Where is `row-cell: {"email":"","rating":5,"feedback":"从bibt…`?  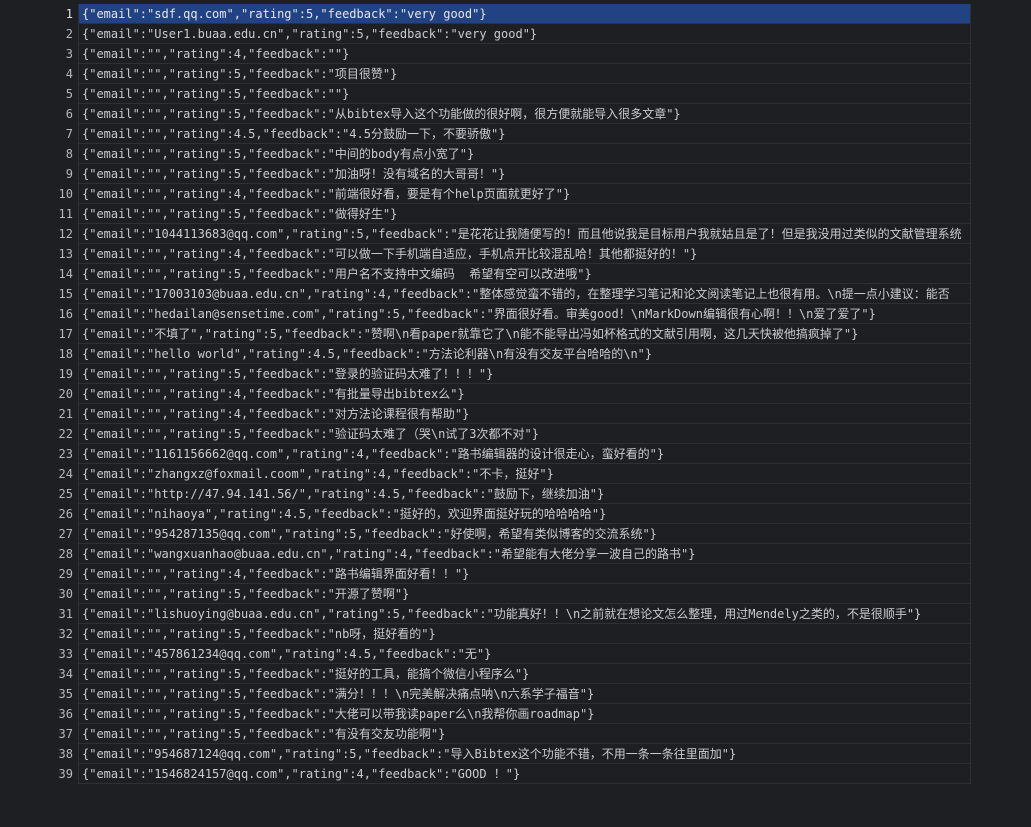 row-cell: {"email":"","rating":5,"feedback":"从bibt… is located at coordinates (524, 114).